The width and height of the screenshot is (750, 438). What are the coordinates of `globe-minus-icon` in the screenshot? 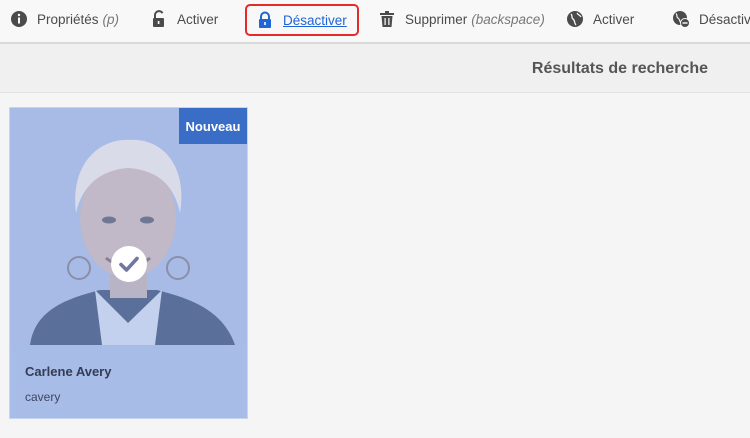 It's located at (681, 19).